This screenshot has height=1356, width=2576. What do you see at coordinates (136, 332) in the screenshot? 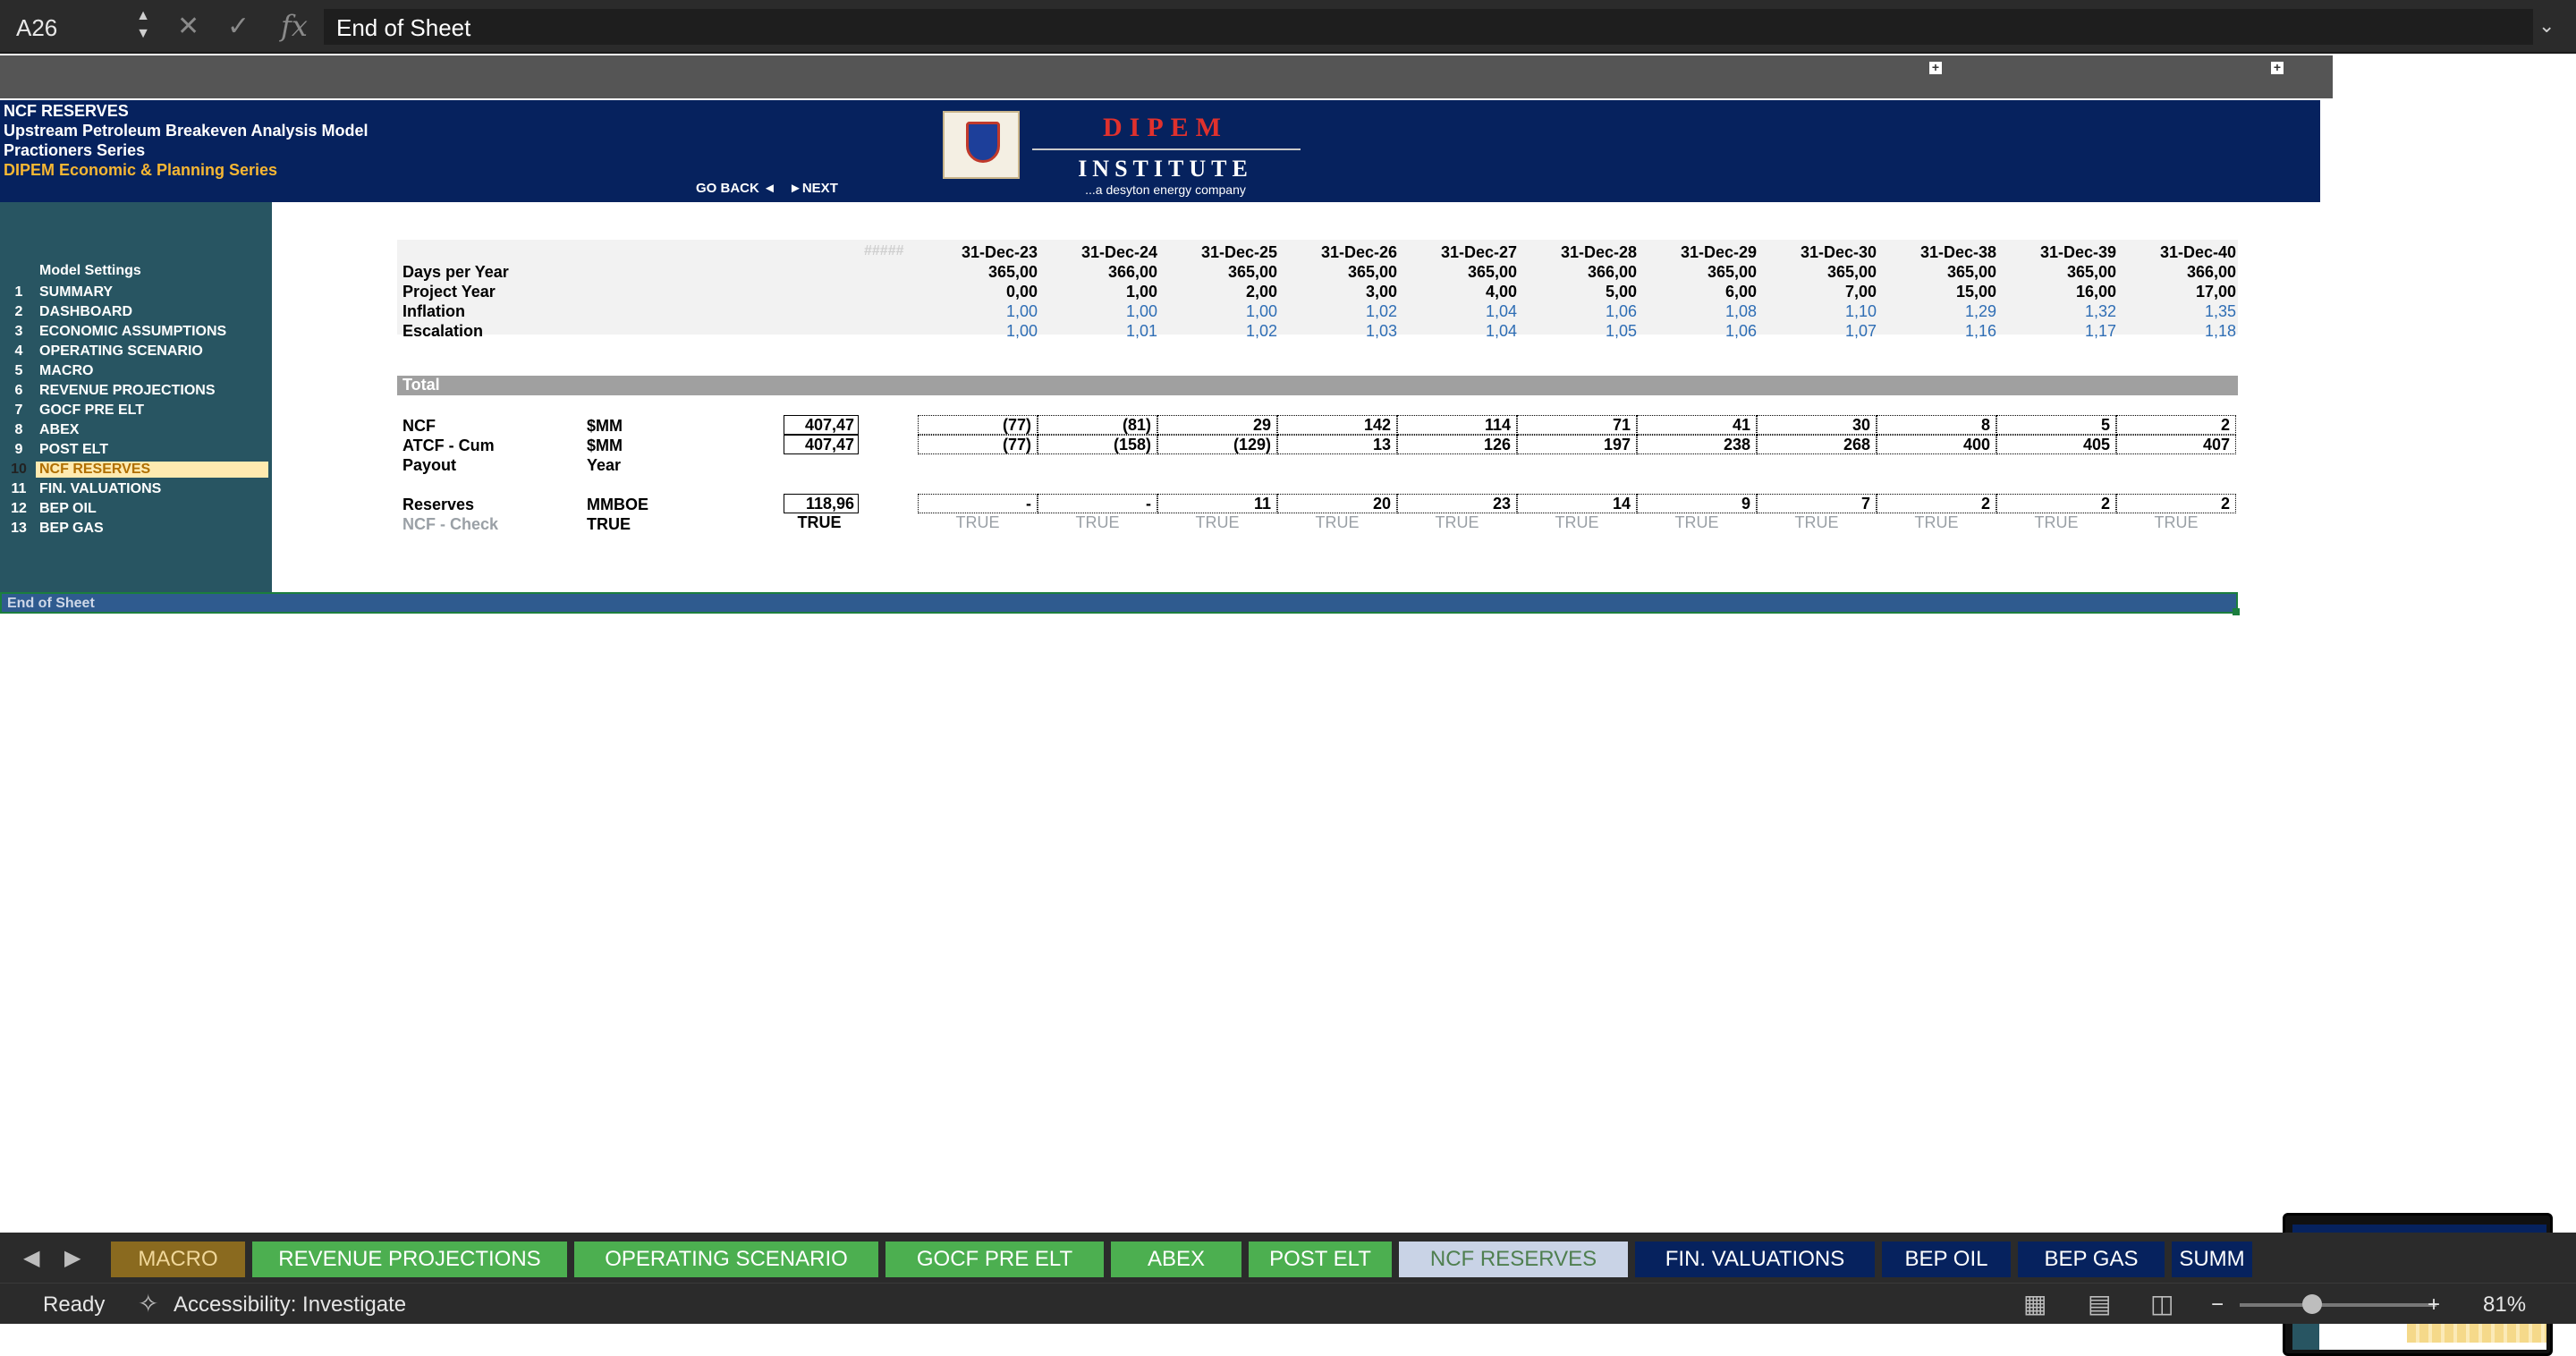
I see `sidebar-item: 3 ECONOMIC ASSUMPTIONS` at bounding box center [136, 332].